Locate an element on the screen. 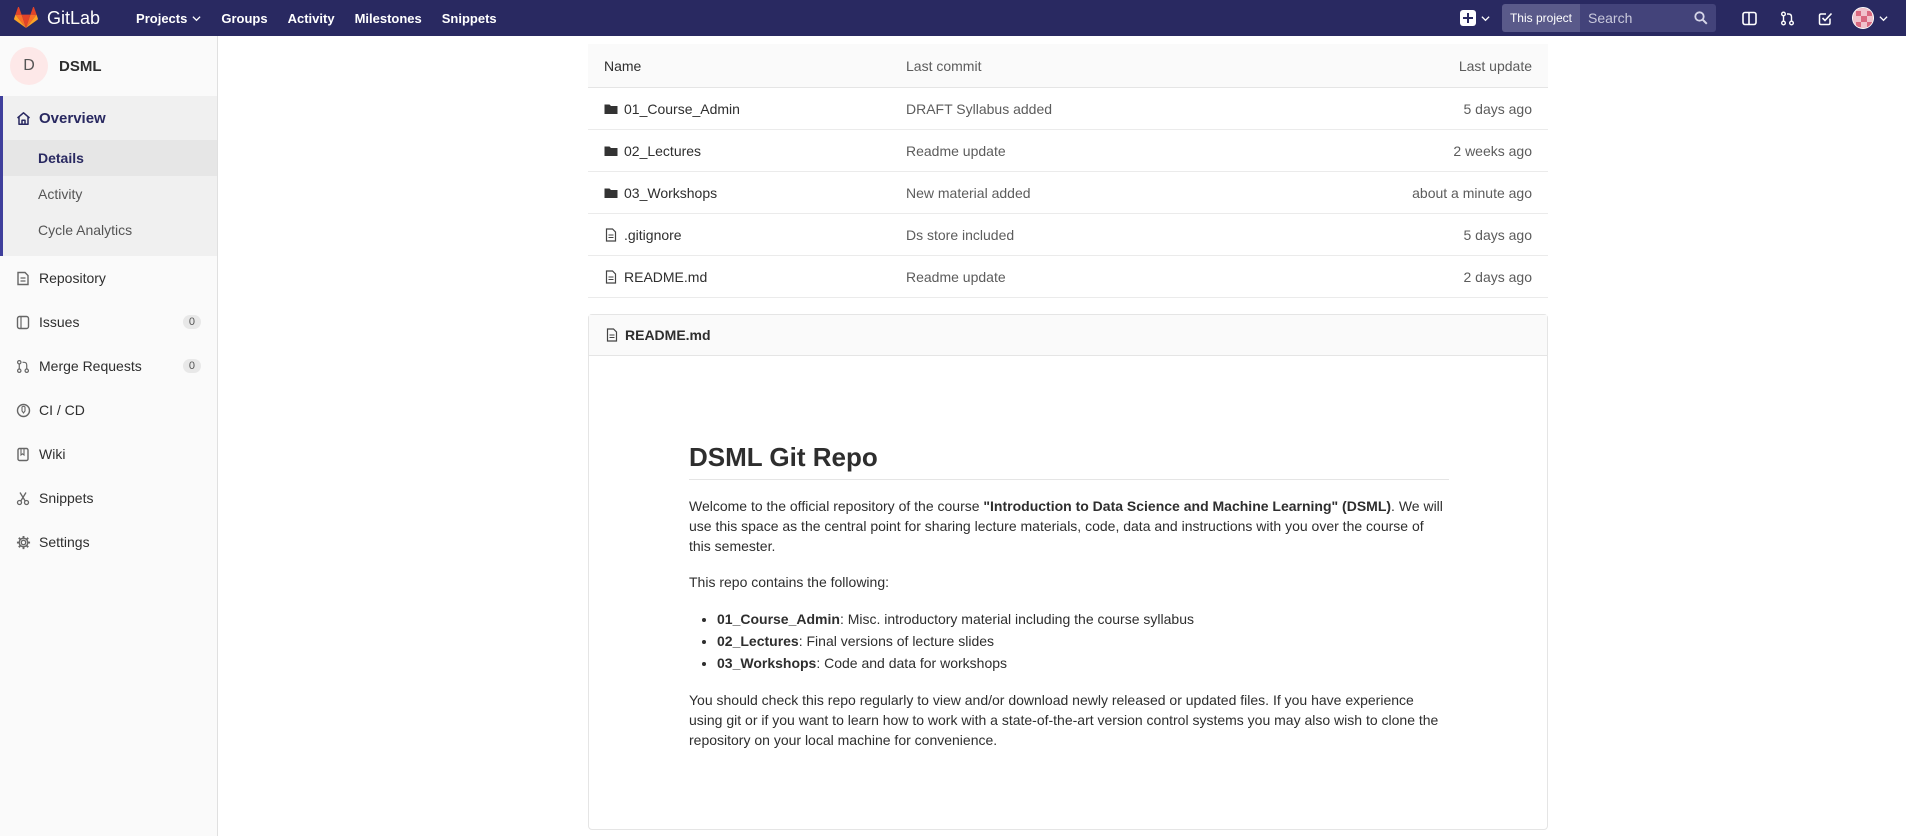  sidebar-panel-icon is located at coordinates (1749, 18).